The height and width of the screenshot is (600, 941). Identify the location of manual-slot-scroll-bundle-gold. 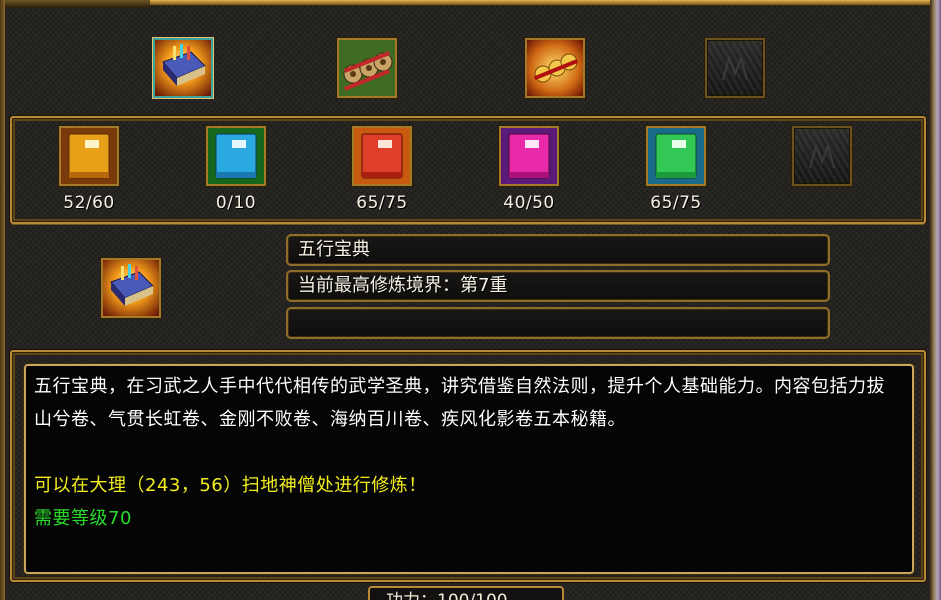
(555, 68).